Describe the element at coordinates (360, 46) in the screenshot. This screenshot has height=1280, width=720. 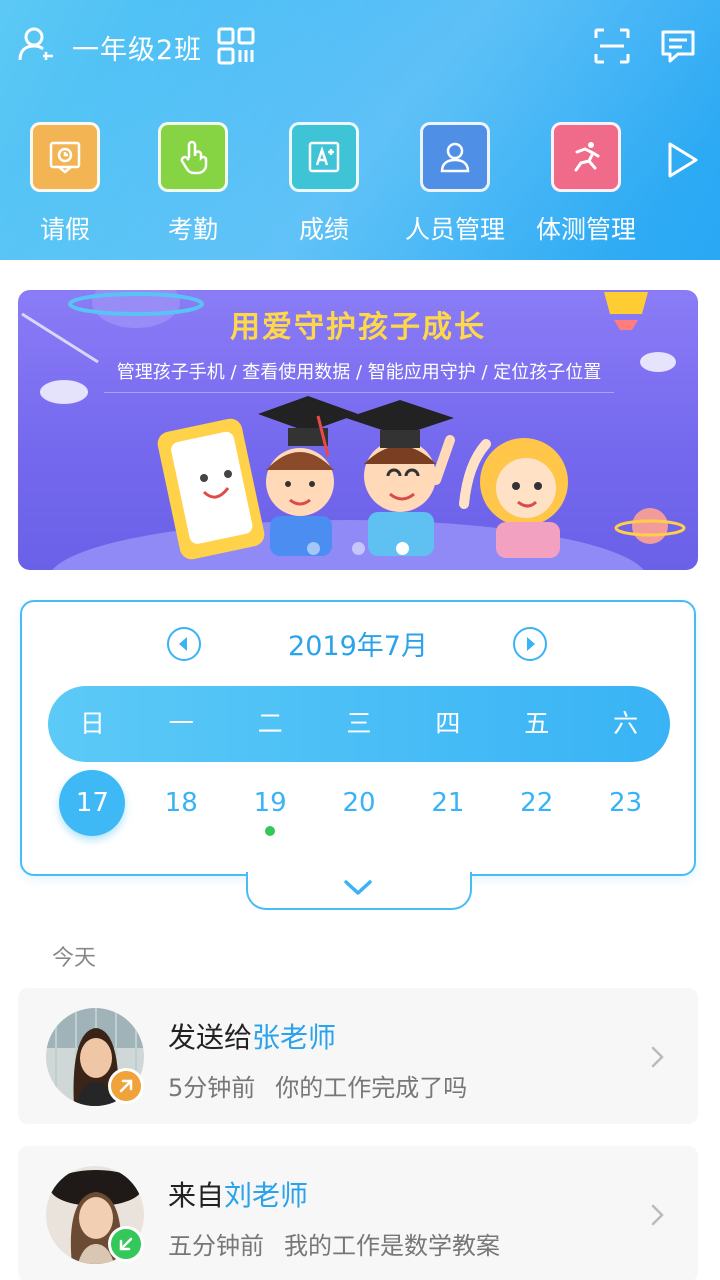
I see `top-bar: 一年级2班` at that location.